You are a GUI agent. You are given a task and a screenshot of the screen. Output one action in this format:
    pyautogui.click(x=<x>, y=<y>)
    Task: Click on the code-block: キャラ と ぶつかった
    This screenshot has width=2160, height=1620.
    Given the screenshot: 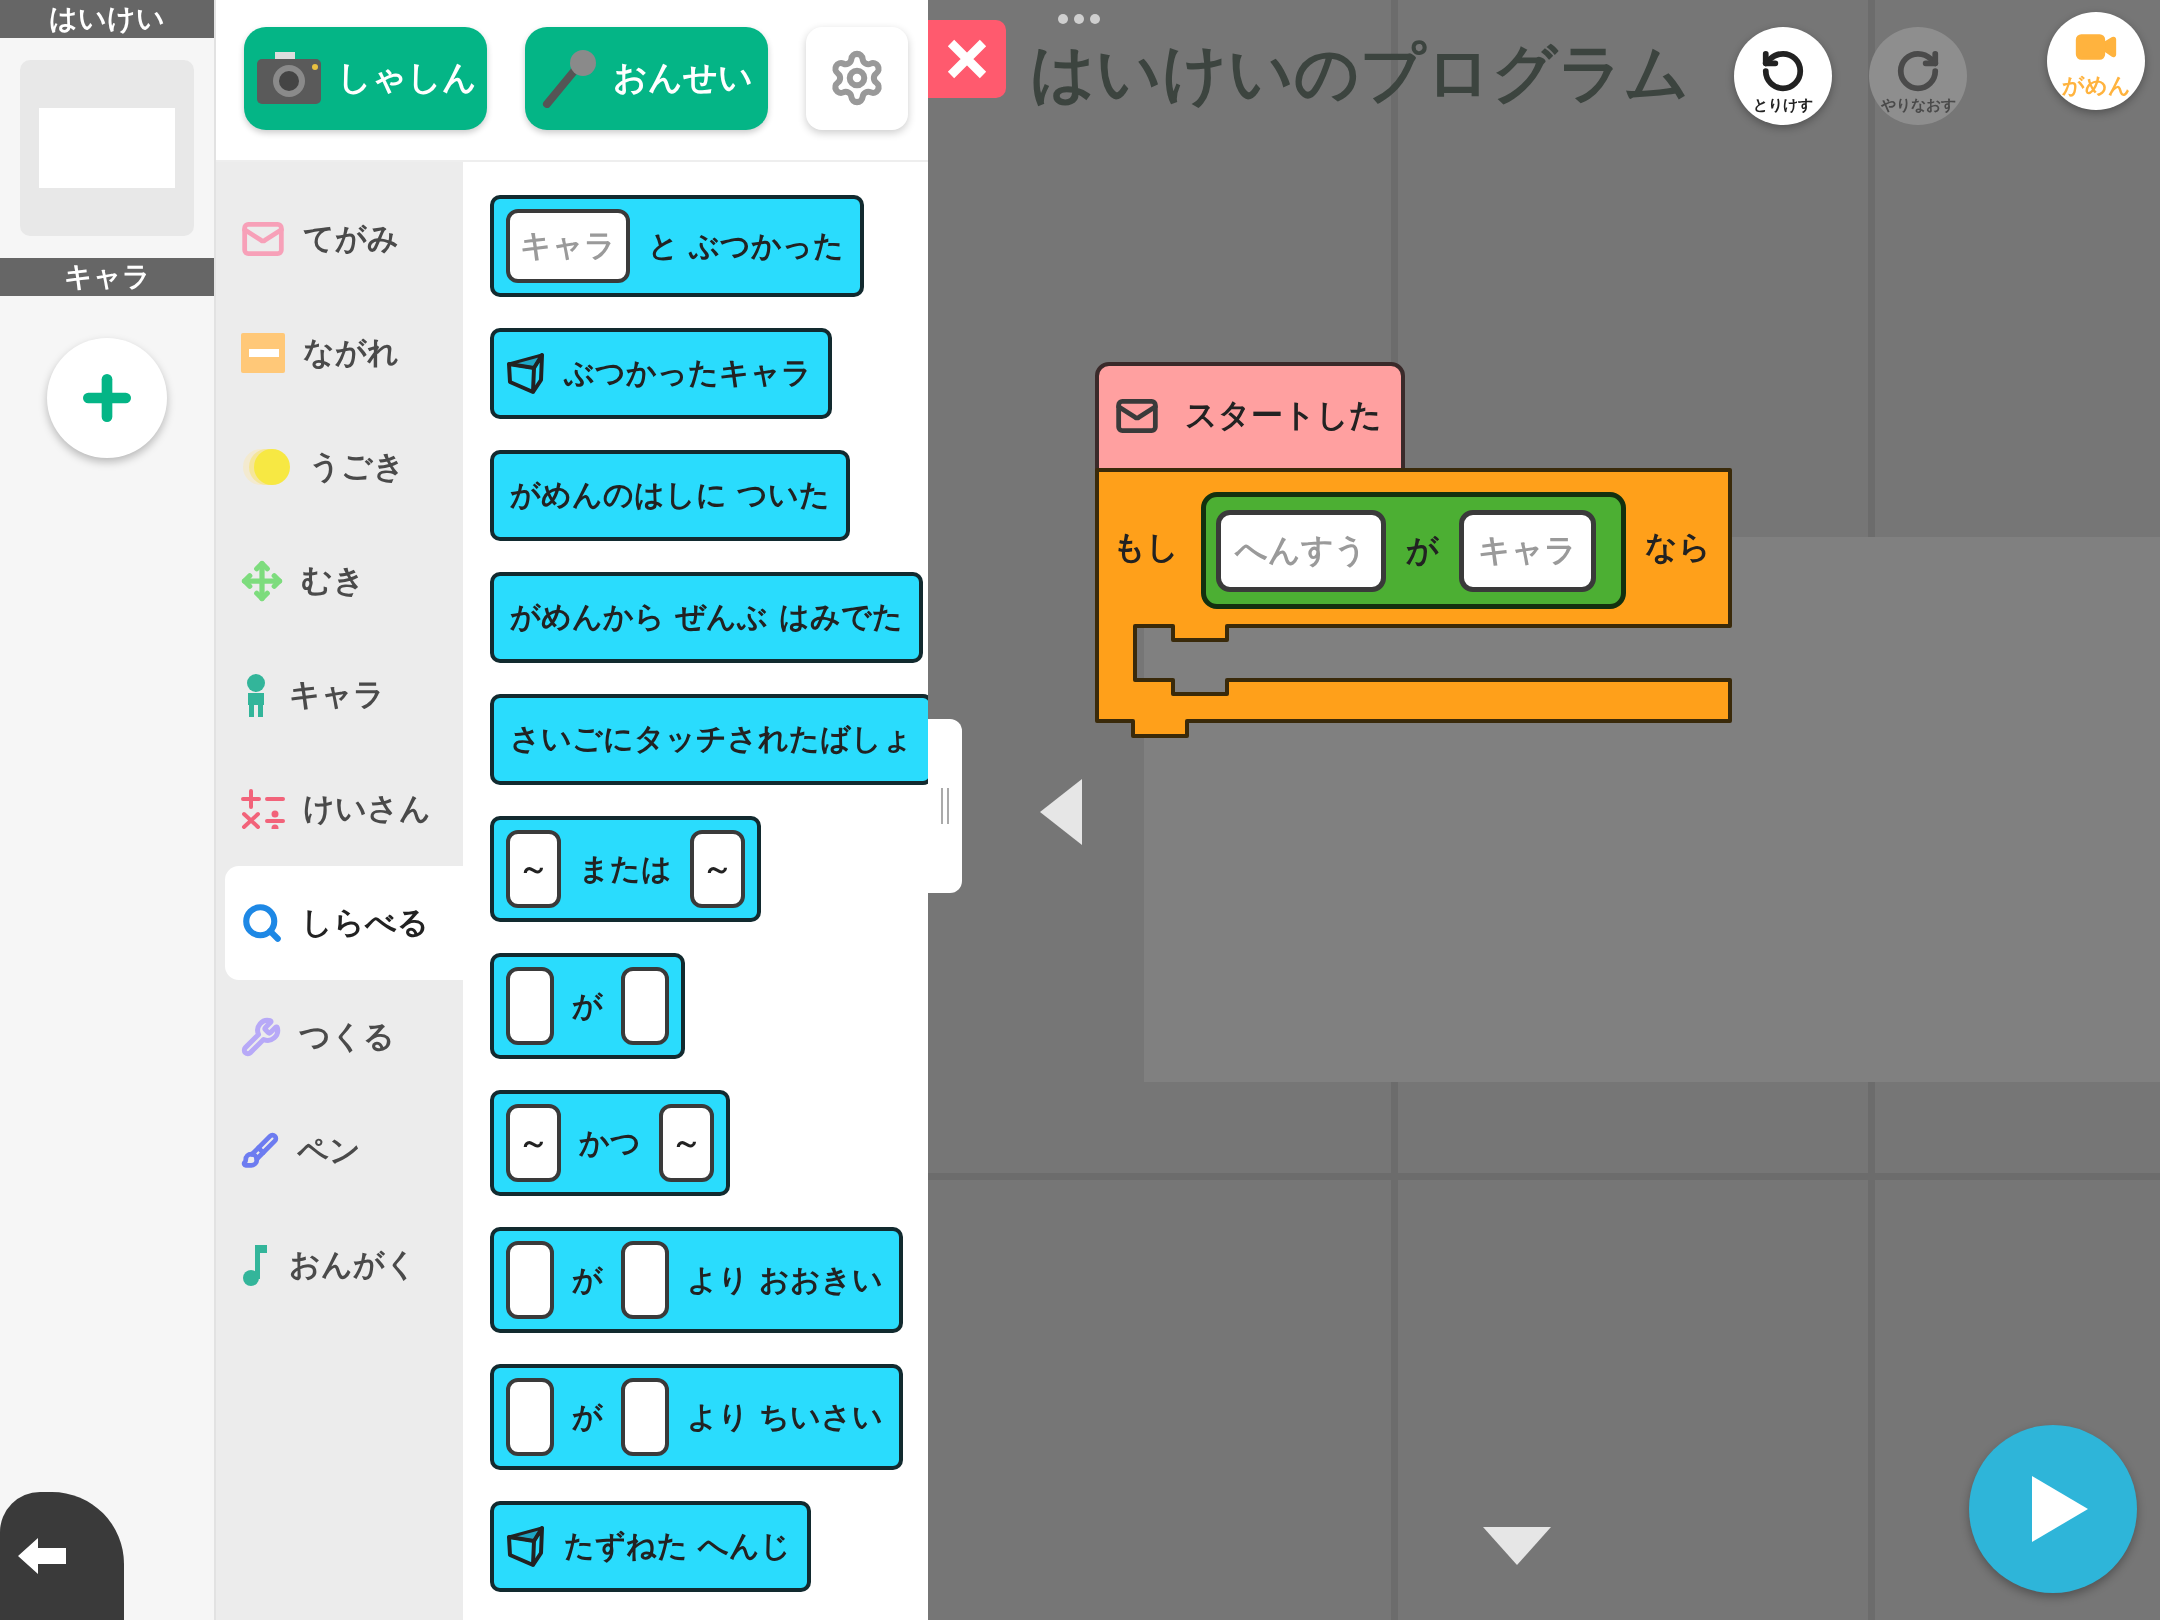 What is the action you would take?
    pyautogui.click(x=677, y=246)
    